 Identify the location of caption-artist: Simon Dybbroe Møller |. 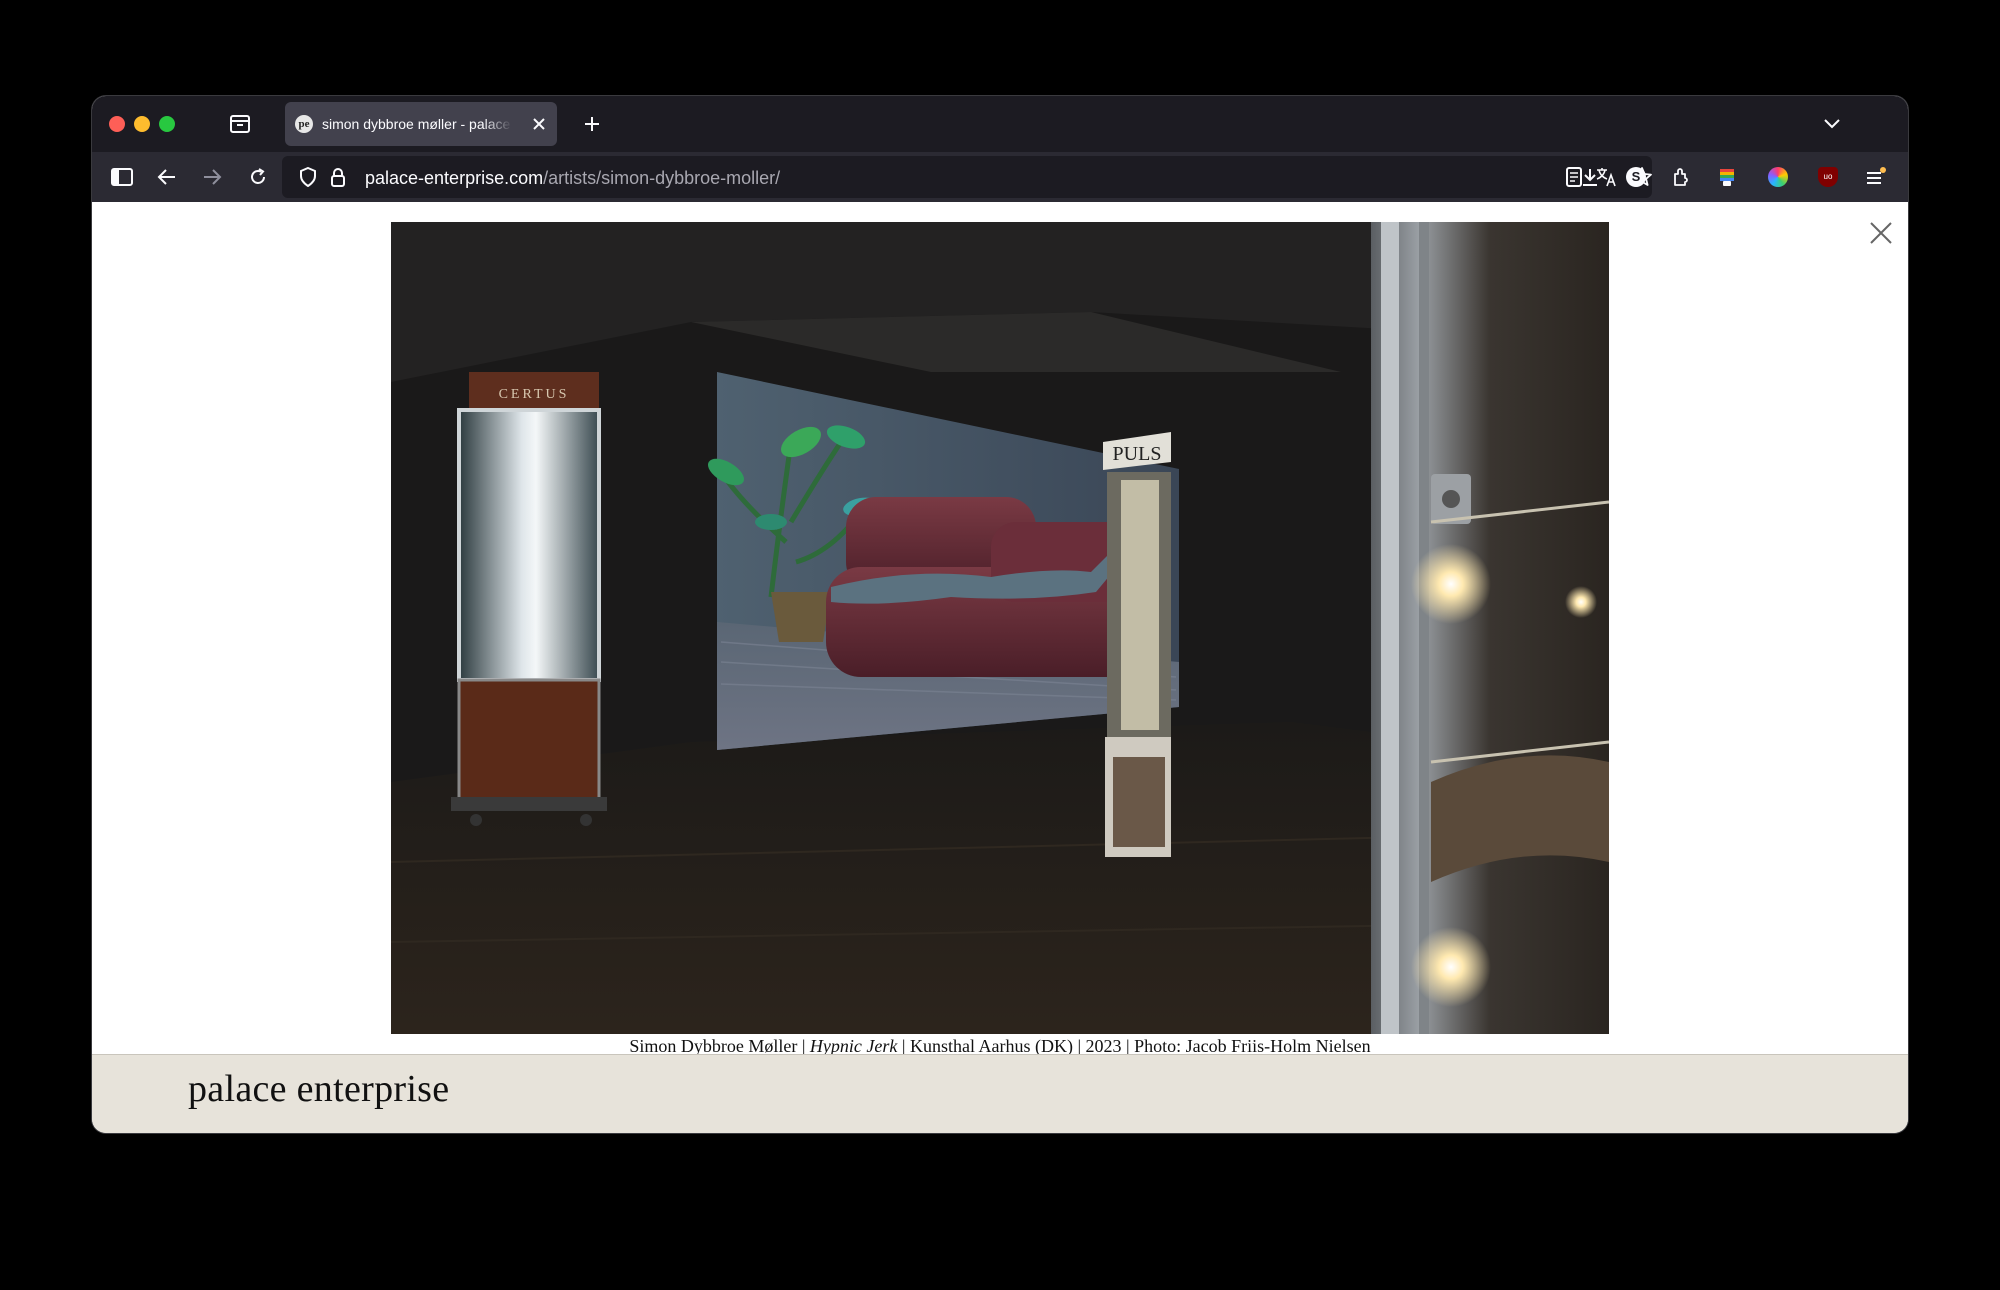
(719, 1046).